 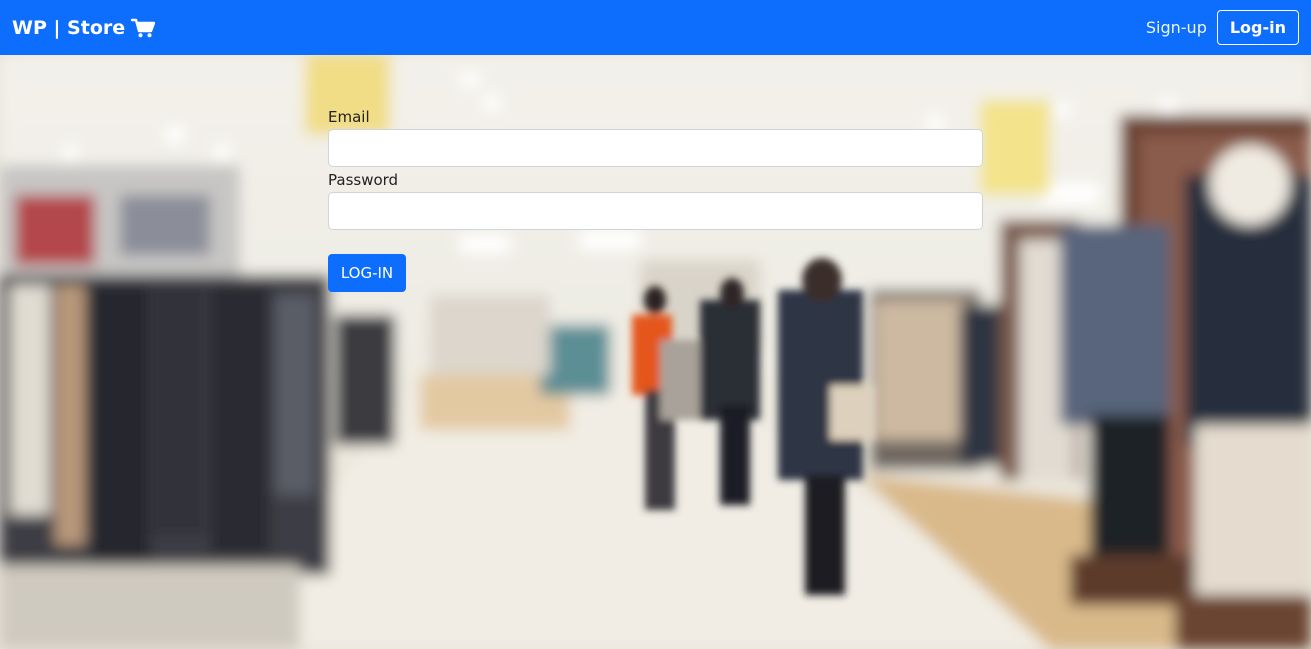 I want to click on login-form: Email Password LOG-IN, so click(x=655, y=200).